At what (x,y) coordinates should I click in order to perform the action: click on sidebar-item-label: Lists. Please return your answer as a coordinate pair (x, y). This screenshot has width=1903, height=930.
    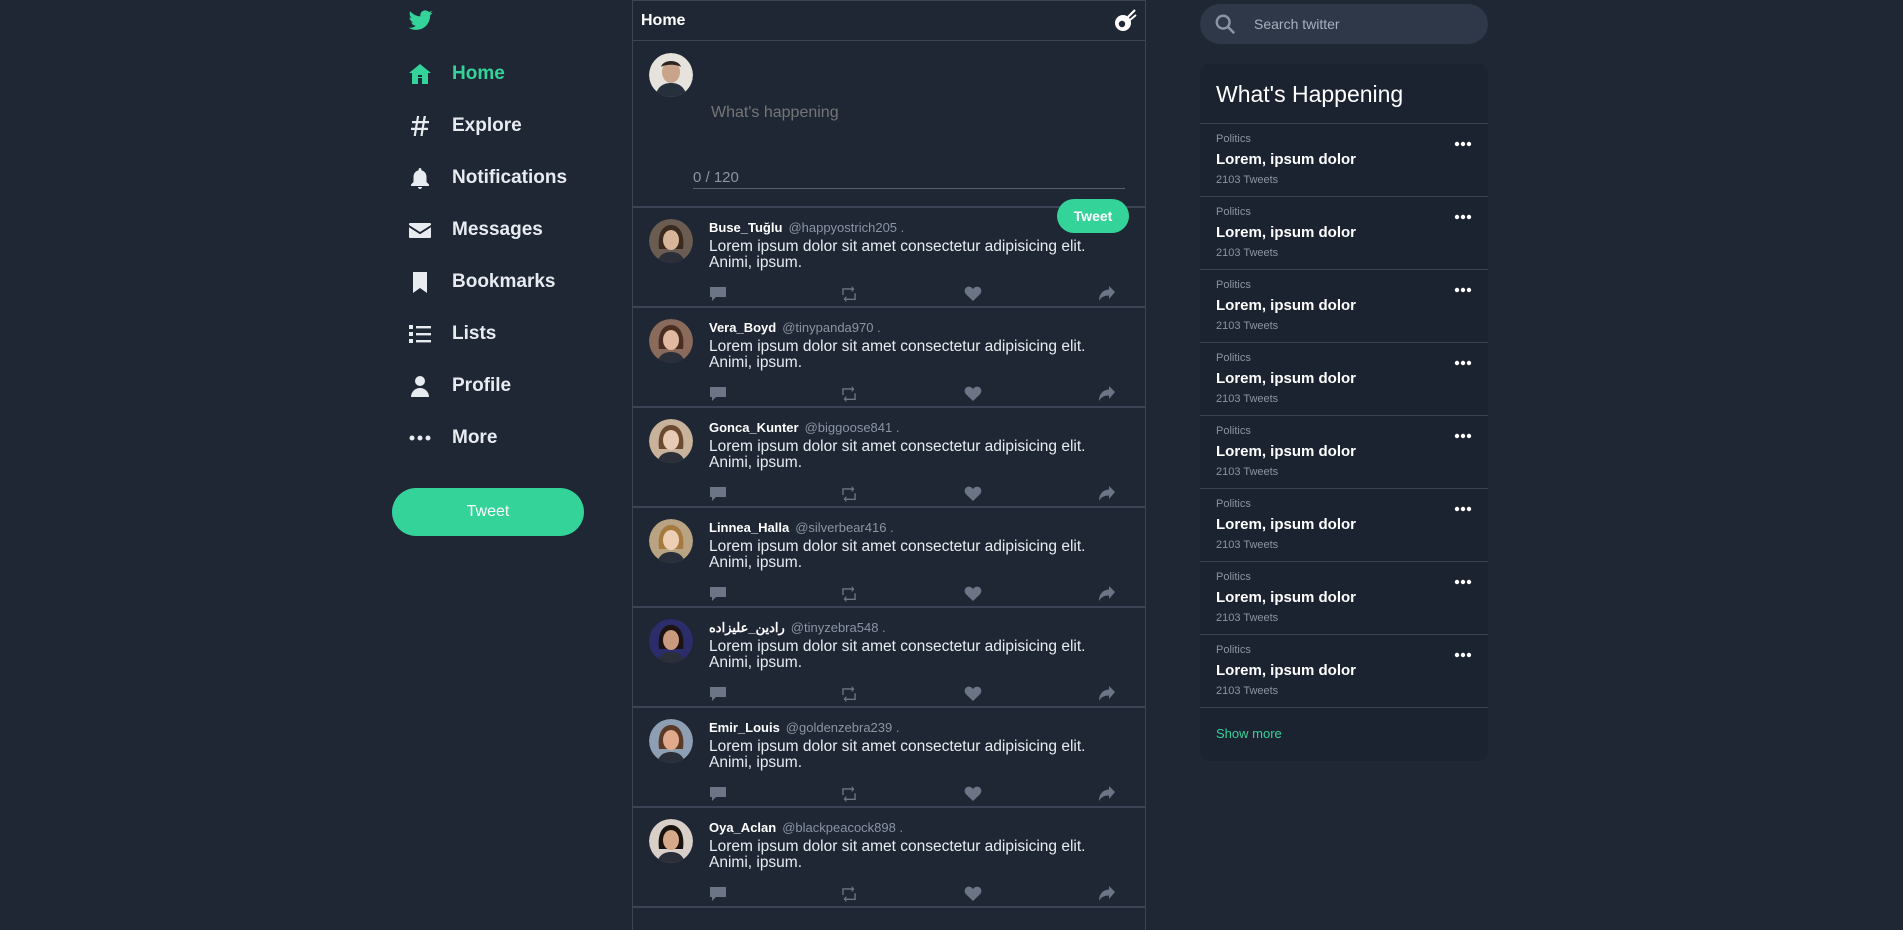
    Looking at the image, I should click on (474, 333).